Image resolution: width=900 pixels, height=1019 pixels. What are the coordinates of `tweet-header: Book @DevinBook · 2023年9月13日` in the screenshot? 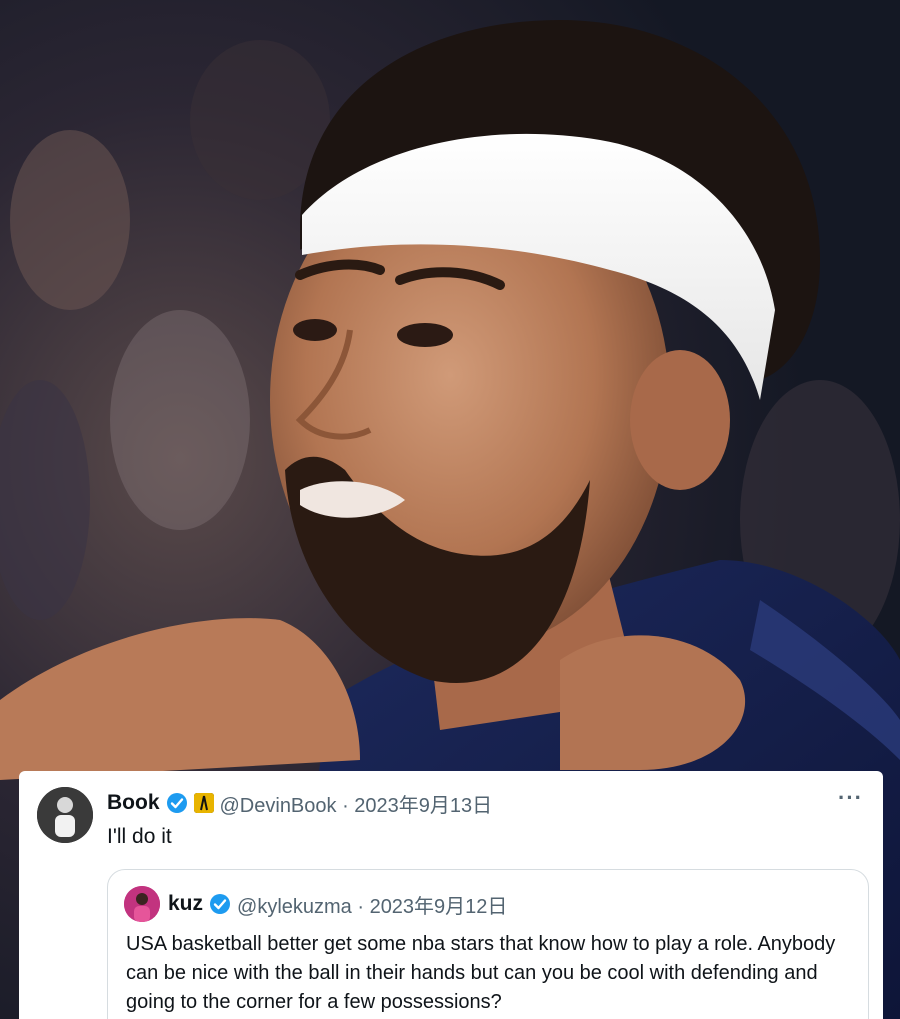 It's located at (299, 803).